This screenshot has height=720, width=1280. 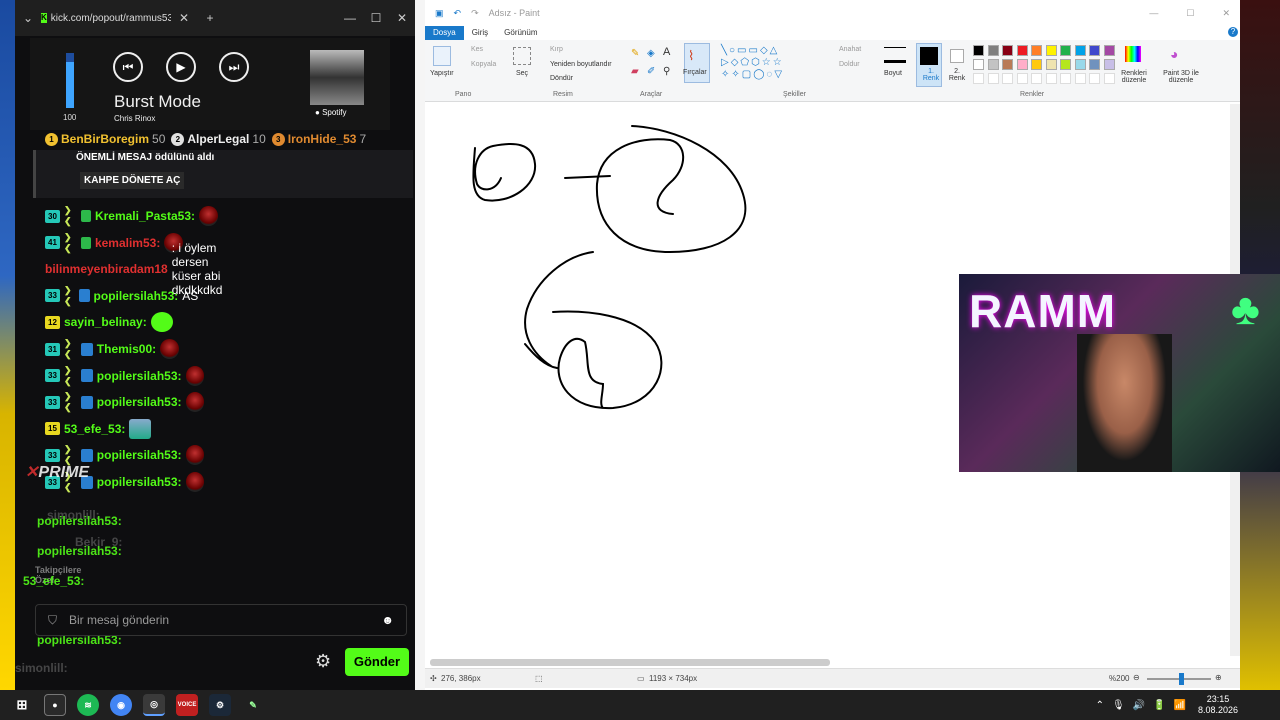 I want to click on shapes-gallery: ╲○▭▭◇△ ▷◇⬠⬡☆☆ ✧✧▢◯◌▽, so click(x=770, y=63).